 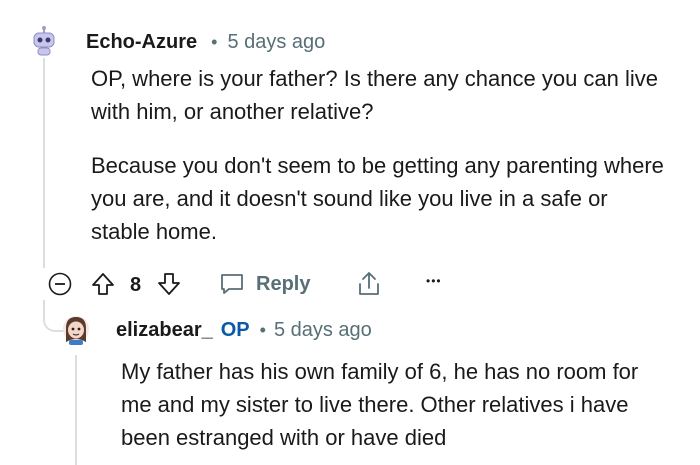 I want to click on upvote-arrow-icon, so click(x=103, y=284).